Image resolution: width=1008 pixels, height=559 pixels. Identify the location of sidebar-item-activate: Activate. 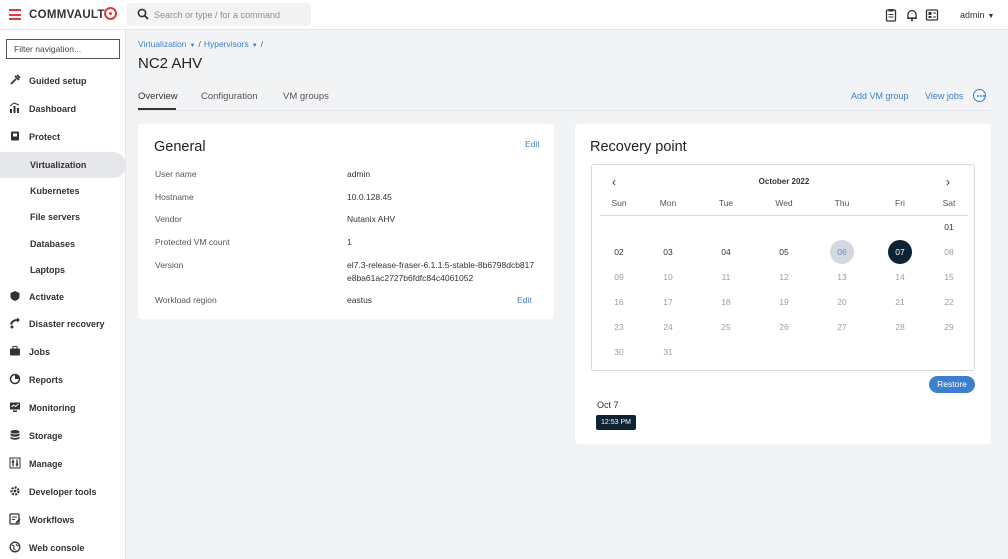
(63, 297).